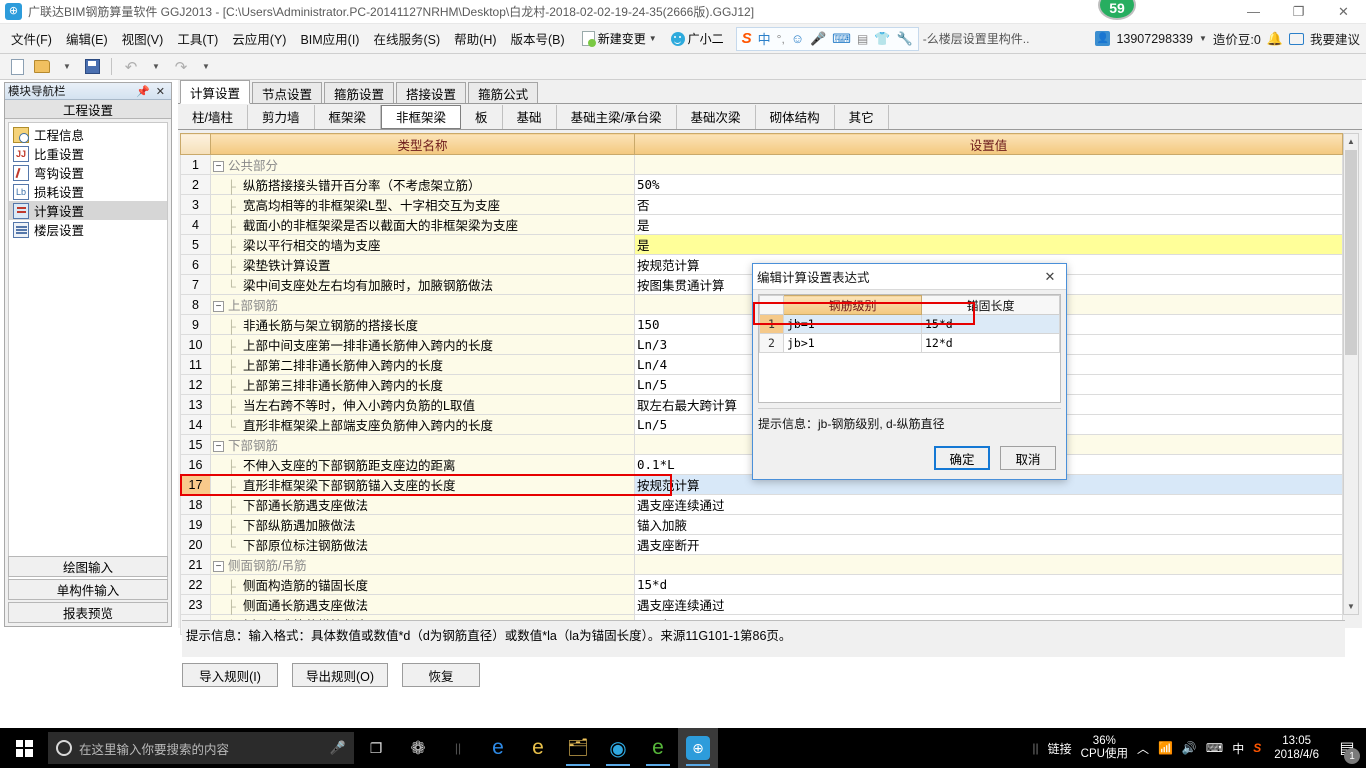 The image size is (1366, 768). Describe the element at coordinates (195, 384) in the screenshot. I see `row-number: 12` at that location.